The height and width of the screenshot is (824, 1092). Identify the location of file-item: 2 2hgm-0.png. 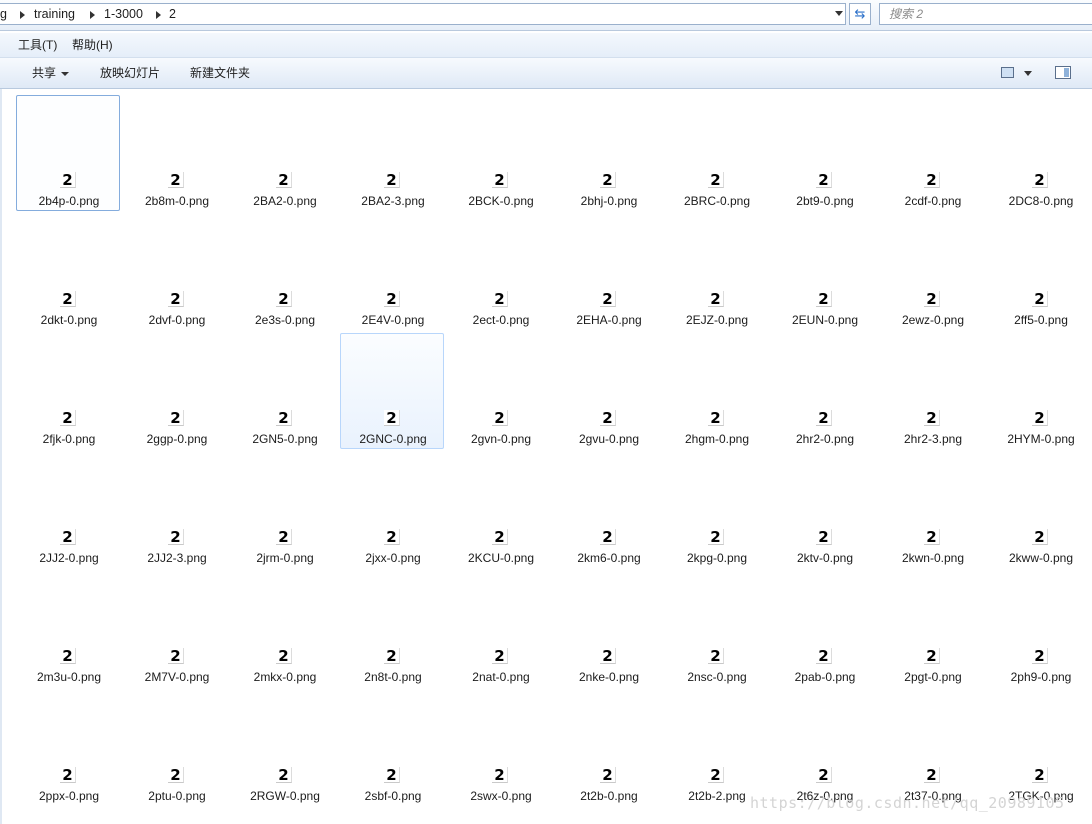
(716, 391).